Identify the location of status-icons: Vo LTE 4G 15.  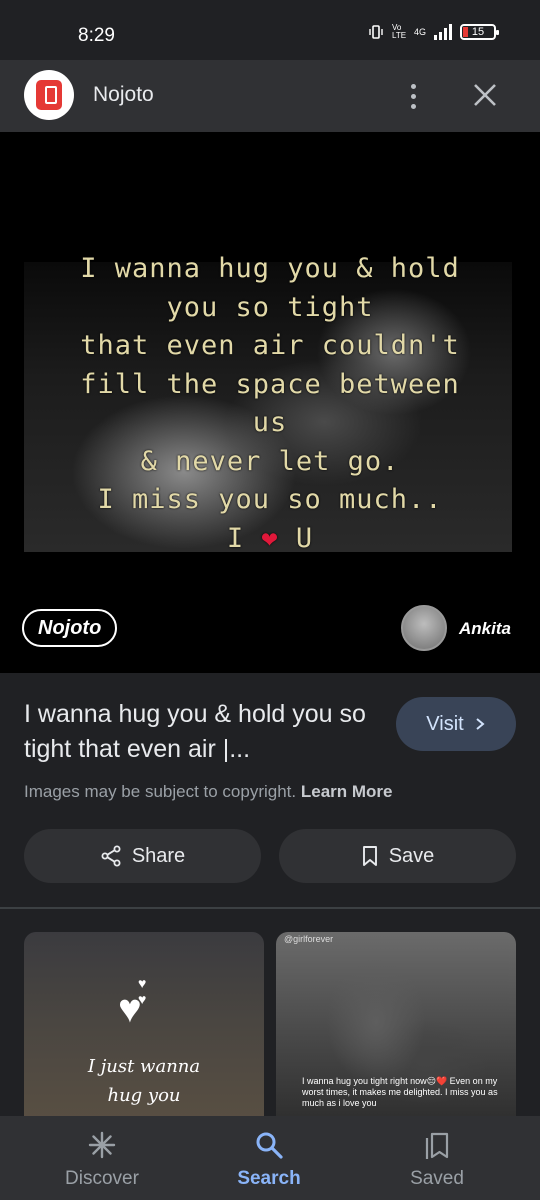
(433, 31).